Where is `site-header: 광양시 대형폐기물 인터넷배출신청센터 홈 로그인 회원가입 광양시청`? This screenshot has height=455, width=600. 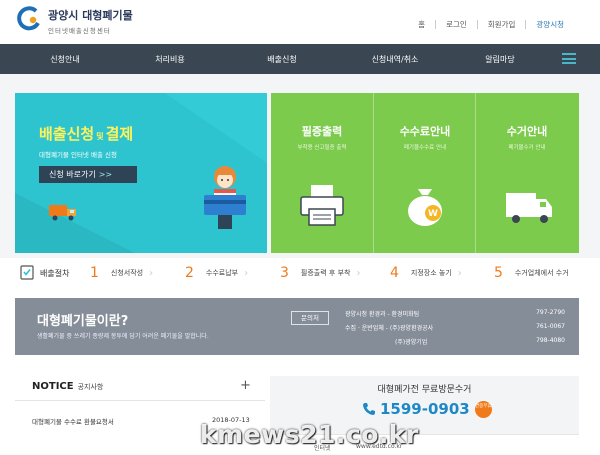 site-header: 광양시 대형폐기물 인터넷배출신청센터 홈 로그인 회원가입 광양시청 is located at coordinates (300, 22).